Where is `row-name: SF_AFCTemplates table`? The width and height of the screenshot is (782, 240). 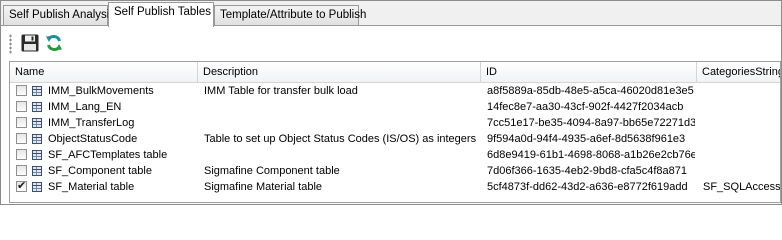
row-name: SF_AFCTemplates table is located at coordinates (108, 155).